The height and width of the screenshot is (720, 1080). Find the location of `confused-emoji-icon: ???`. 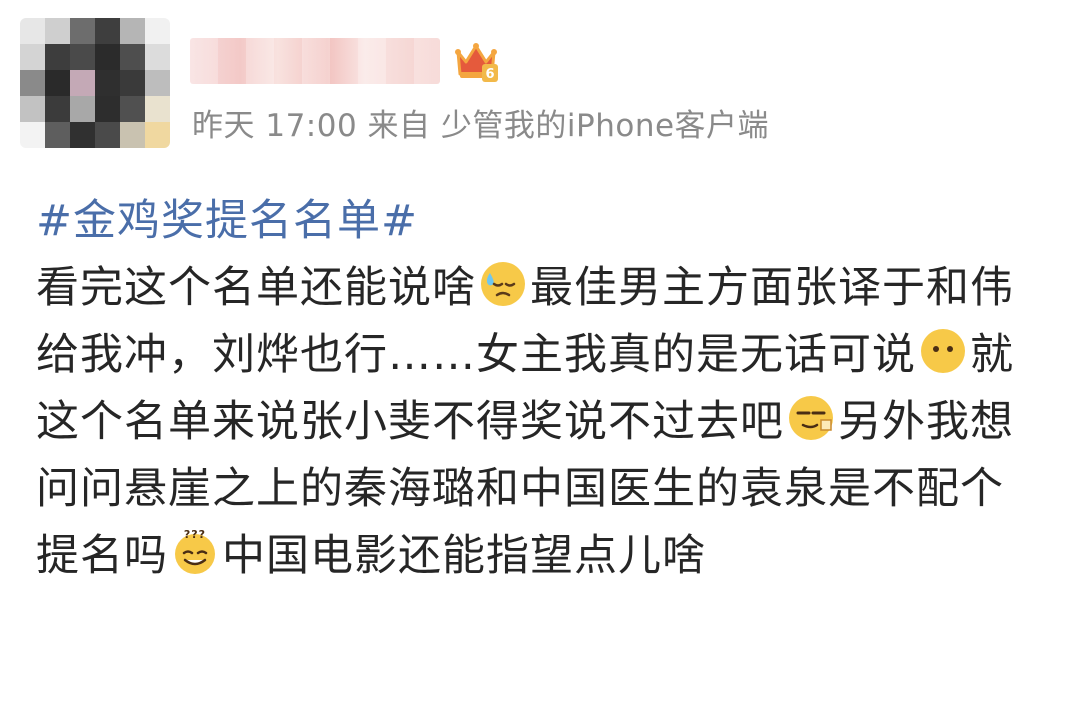

confused-emoji-icon: ??? is located at coordinates (195, 551).